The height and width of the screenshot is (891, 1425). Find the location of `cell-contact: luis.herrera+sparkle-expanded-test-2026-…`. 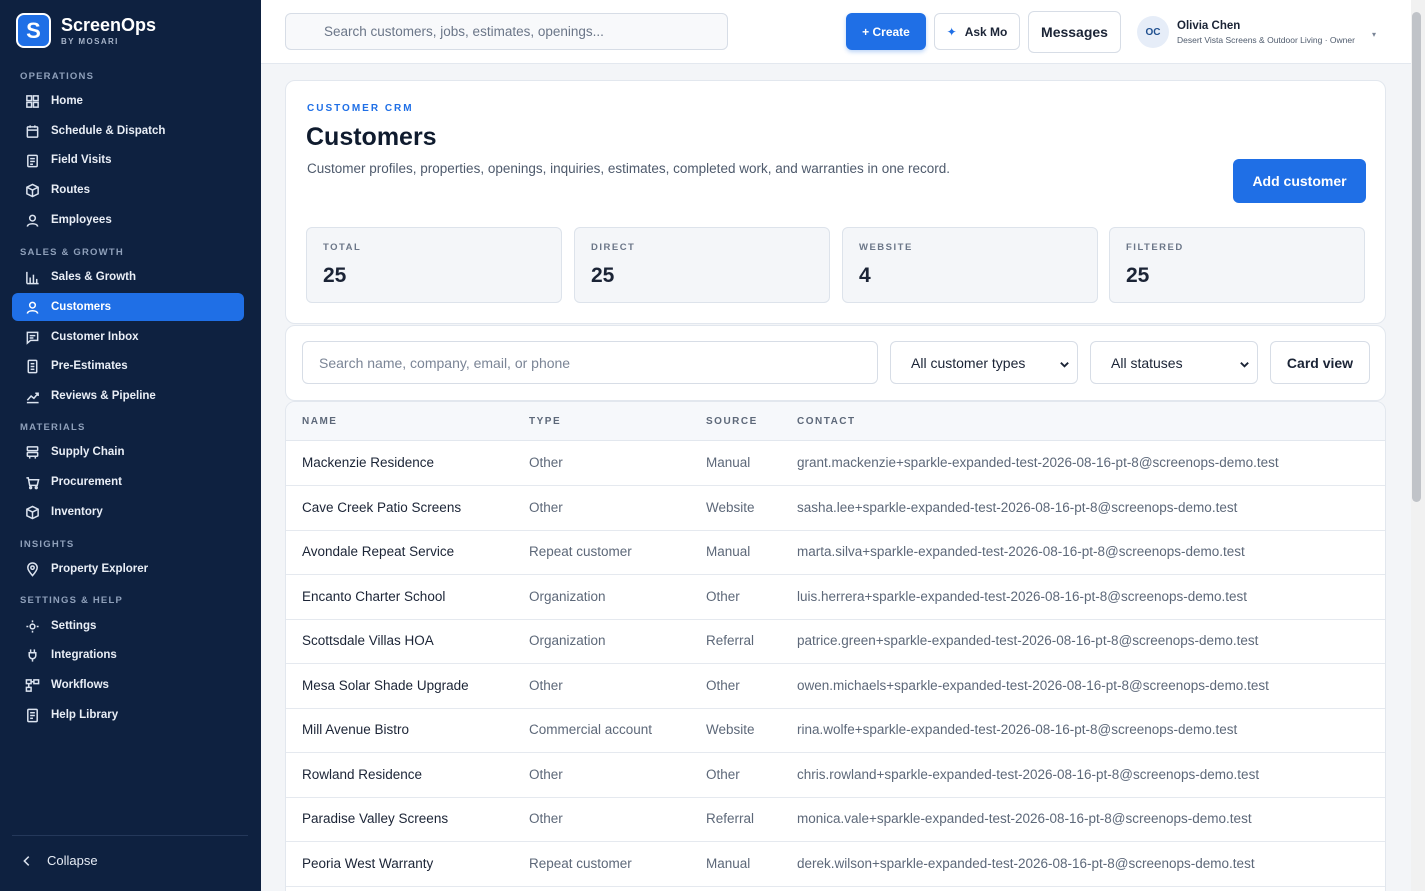

cell-contact: luis.herrera+sparkle-expanded-test-2026-… is located at coordinates (1022, 596).